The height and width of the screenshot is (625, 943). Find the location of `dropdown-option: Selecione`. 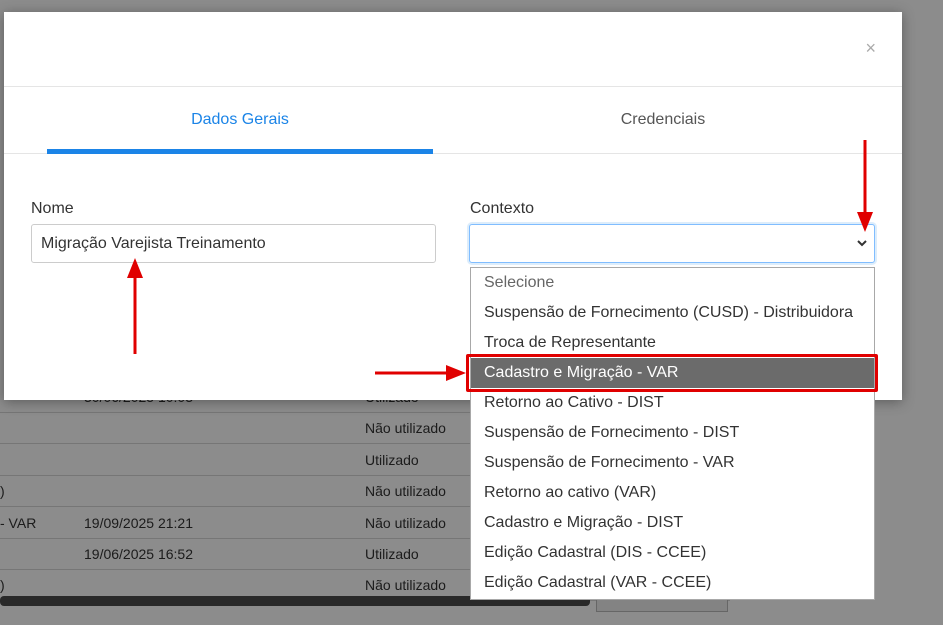

dropdown-option: Selecione is located at coordinates (672, 283).